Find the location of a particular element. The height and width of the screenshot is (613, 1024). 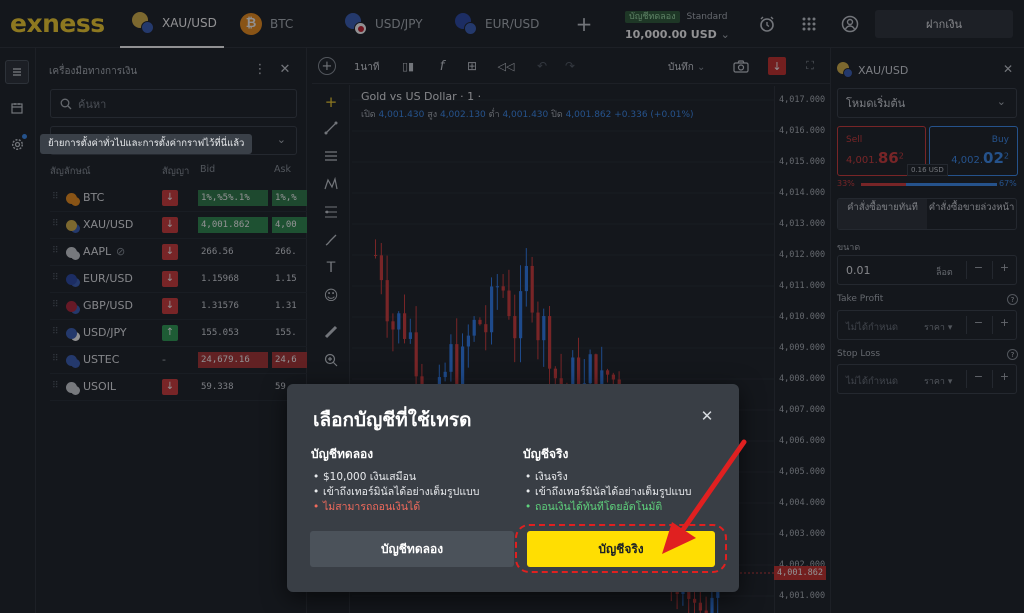

demo-warning: ไม่สามารถถอนเงินได้ is located at coordinates (411, 507).